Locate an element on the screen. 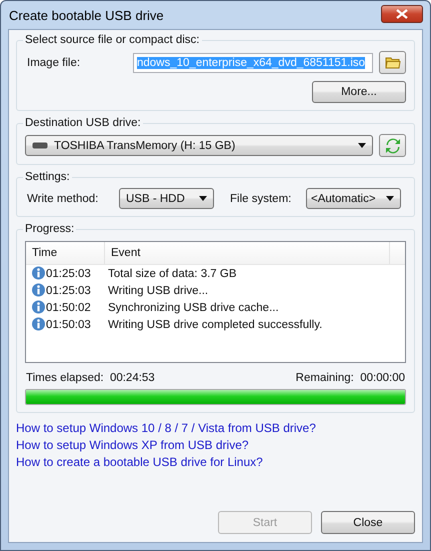 Image resolution: width=431 pixels, height=551 pixels. column-header: Time is located at coordinates (65, 253).